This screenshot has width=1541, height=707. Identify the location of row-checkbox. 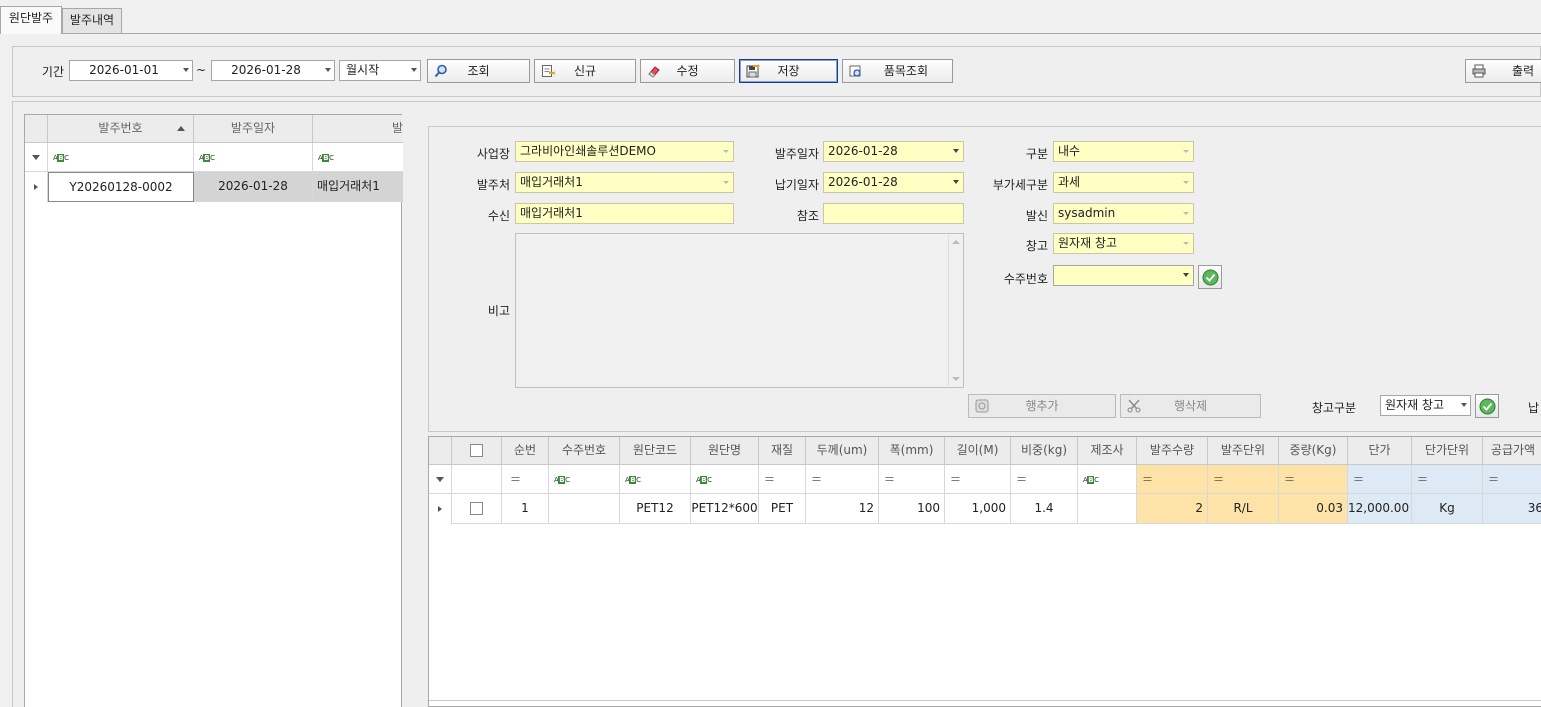
(476, 508).